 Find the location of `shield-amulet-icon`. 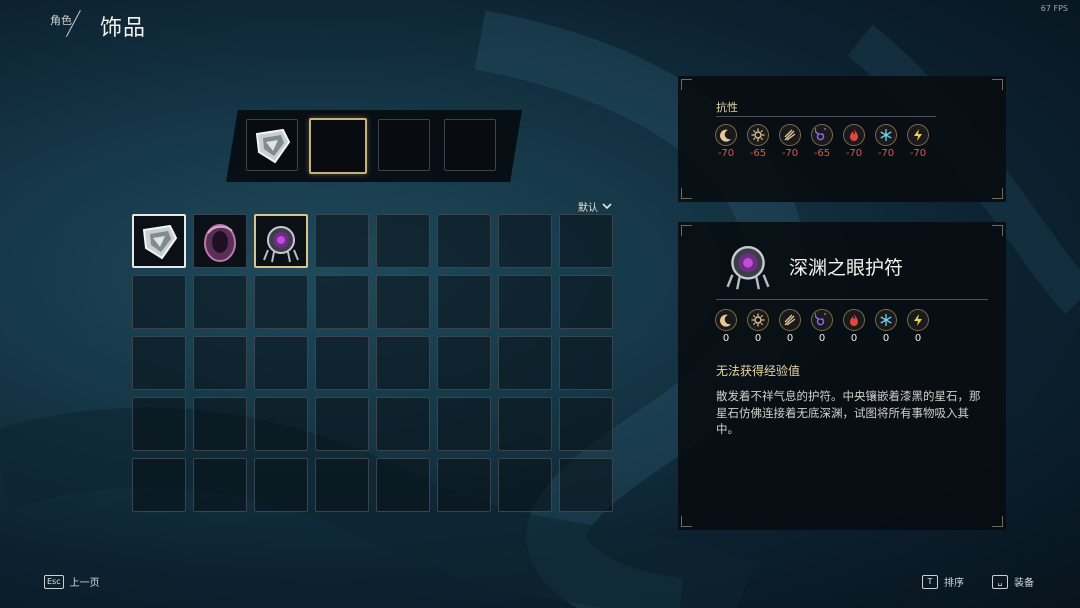

shield-amulet-icon is located at coordinates (160, 242).